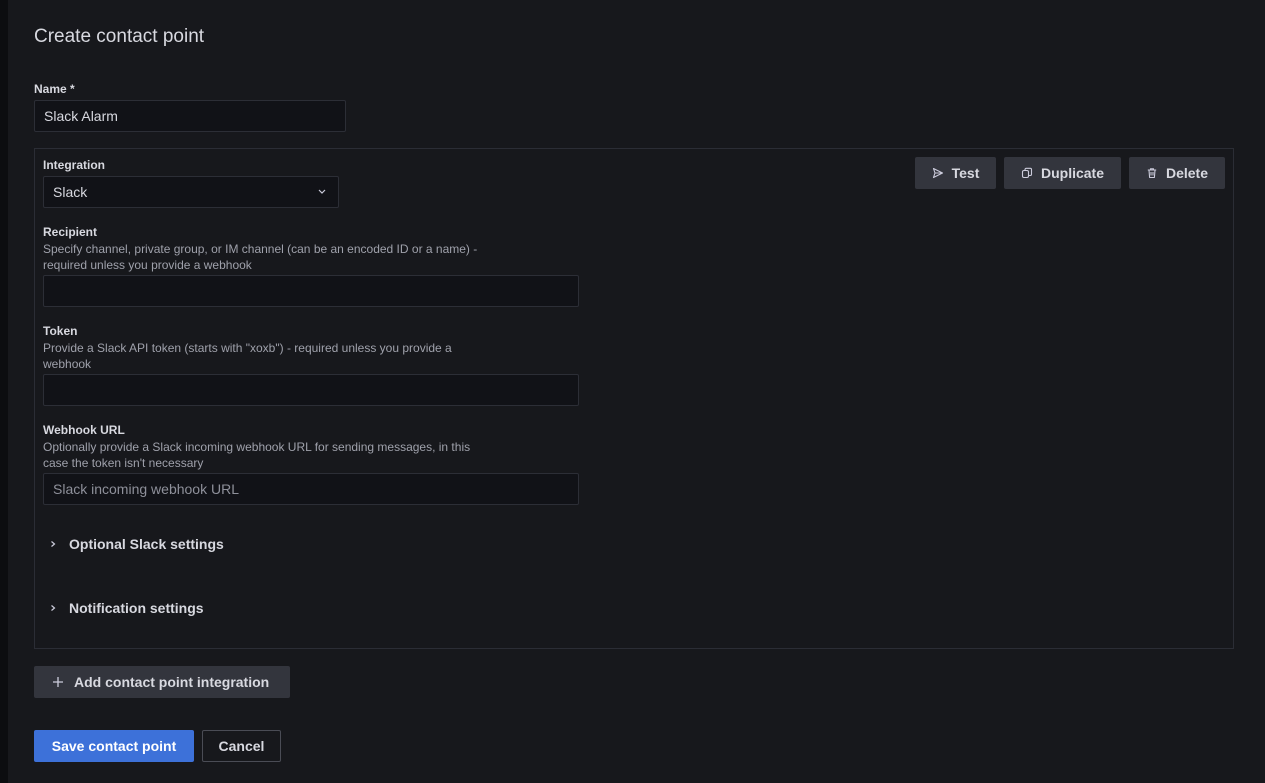 The image size is (1265, 783). What do you see at coordinates (190, 116) in the screenshot?
I see `name-input: Slack Alarm` at bounding box center [190, 116].